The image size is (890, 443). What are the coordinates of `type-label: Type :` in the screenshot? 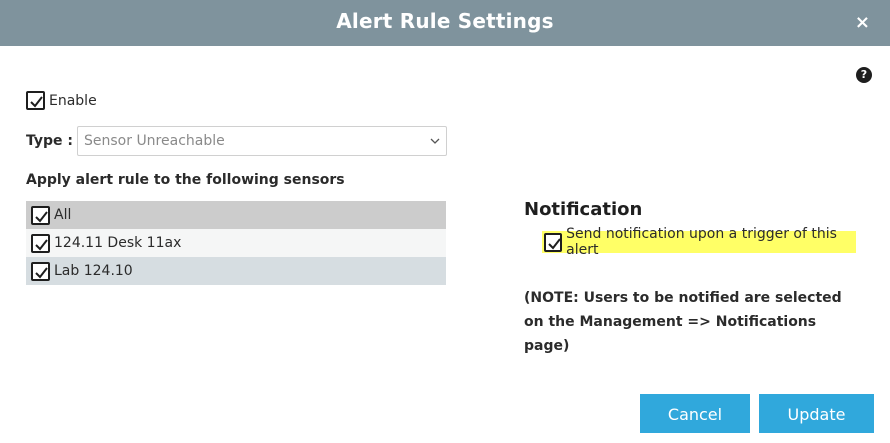 It's located at (50, 141).